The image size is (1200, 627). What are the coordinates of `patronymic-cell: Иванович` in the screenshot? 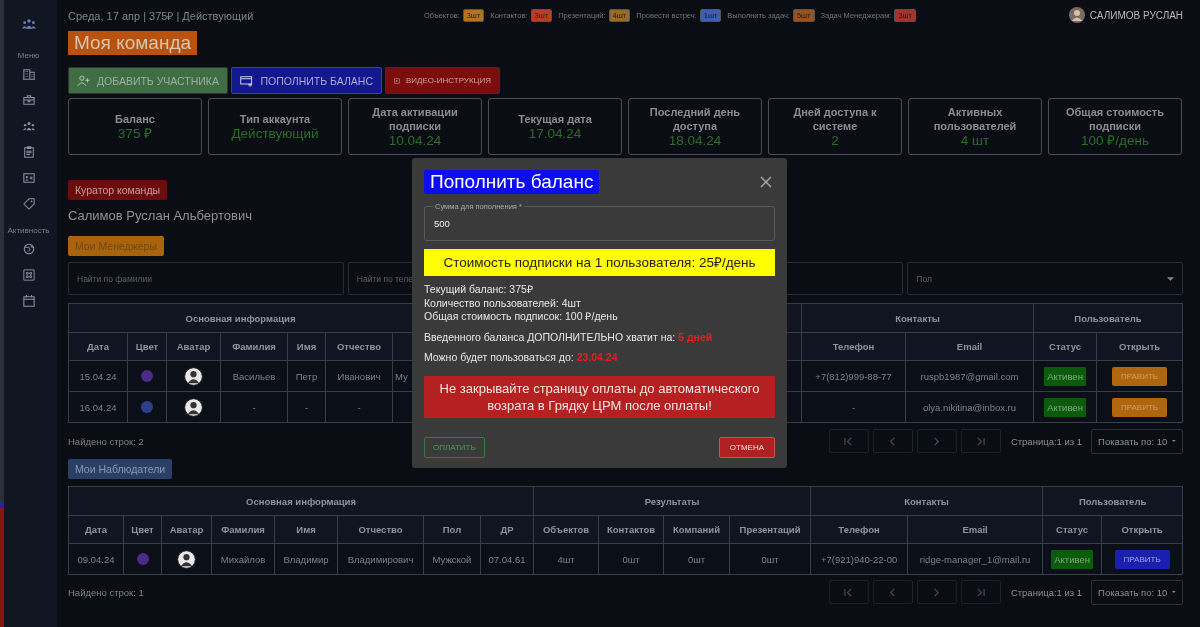 It's located at (359, 376).